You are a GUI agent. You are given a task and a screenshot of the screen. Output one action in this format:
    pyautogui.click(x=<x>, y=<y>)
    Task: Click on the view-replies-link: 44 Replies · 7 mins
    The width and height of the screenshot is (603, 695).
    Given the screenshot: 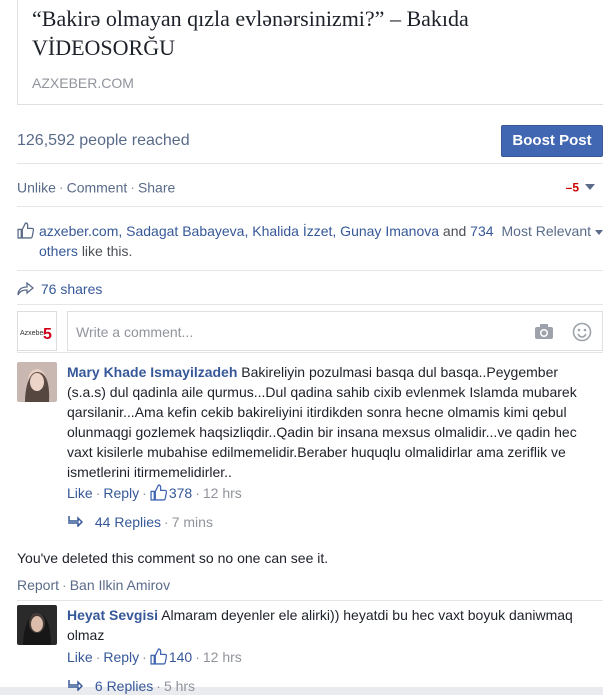 What is the action you would take?
    pyautogui.click(x=140, y=522)
    